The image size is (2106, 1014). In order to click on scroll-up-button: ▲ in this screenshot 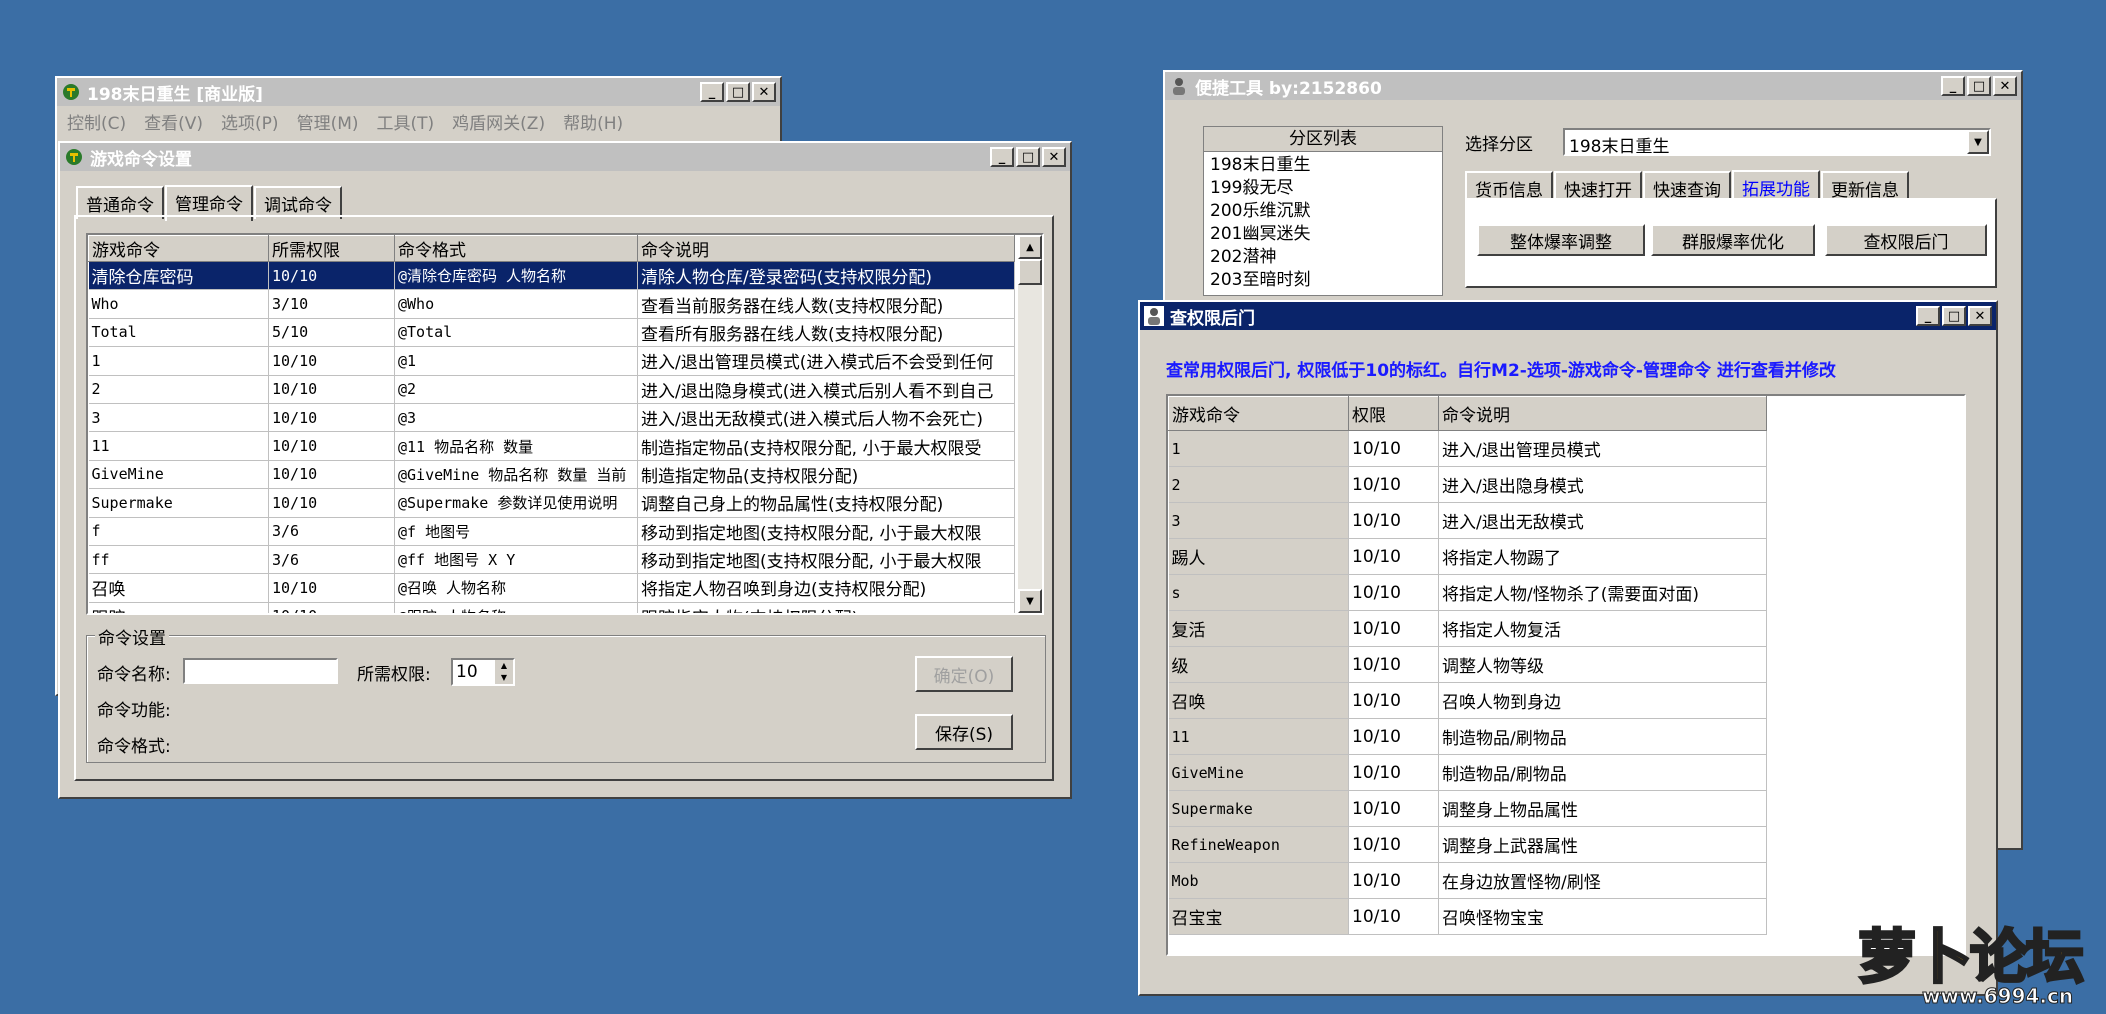, I will do `click(1030, 247)`.